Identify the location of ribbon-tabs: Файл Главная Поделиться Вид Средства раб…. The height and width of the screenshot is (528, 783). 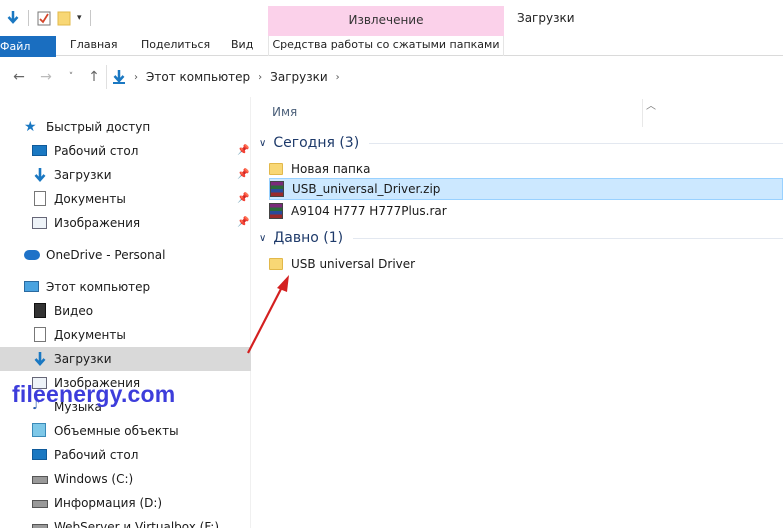
(391, 47).